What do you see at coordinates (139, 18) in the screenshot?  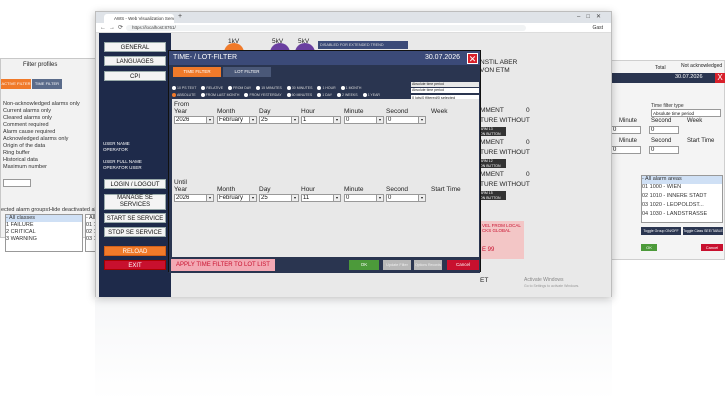 I see `browser-tab: AWS - Web Visualization Servic` at bounding box center [139, 18].